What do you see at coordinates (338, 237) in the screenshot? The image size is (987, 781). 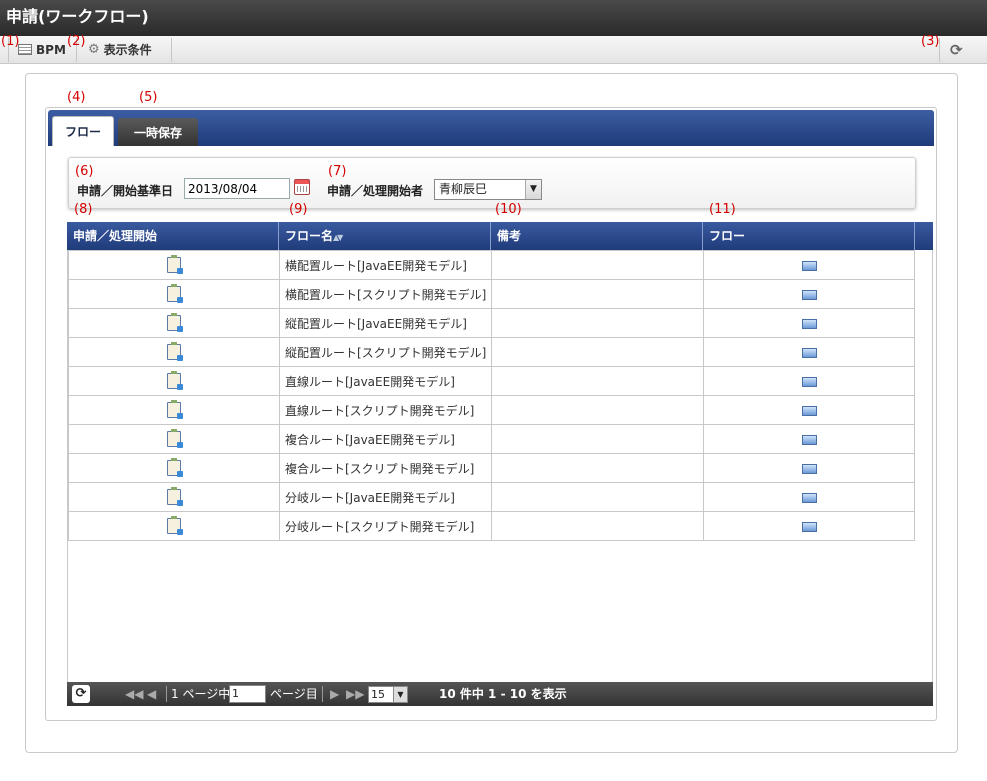 I see `sort-icon: ▲▼` at bounding box center [338, 237].